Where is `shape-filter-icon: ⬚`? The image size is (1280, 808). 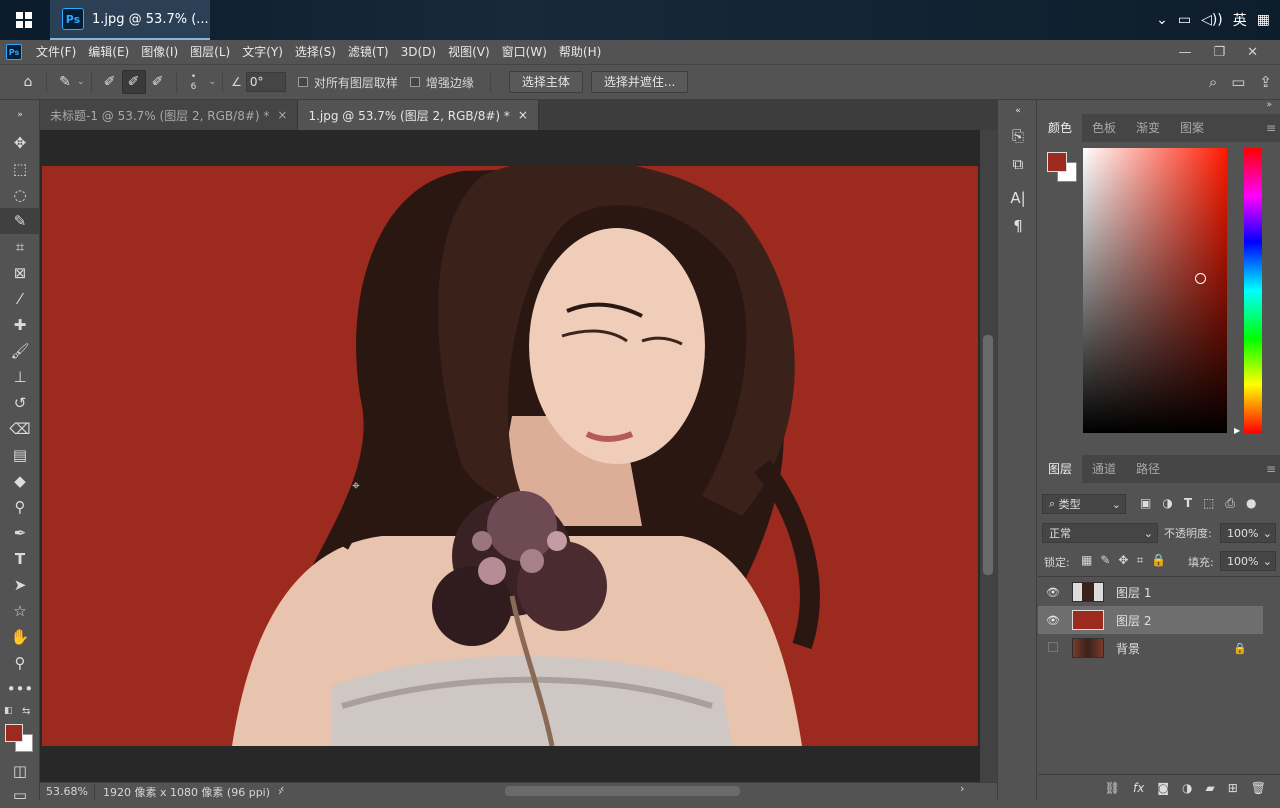 shape-filter-icon: ⬚ is located at coordinates (1208, 503).